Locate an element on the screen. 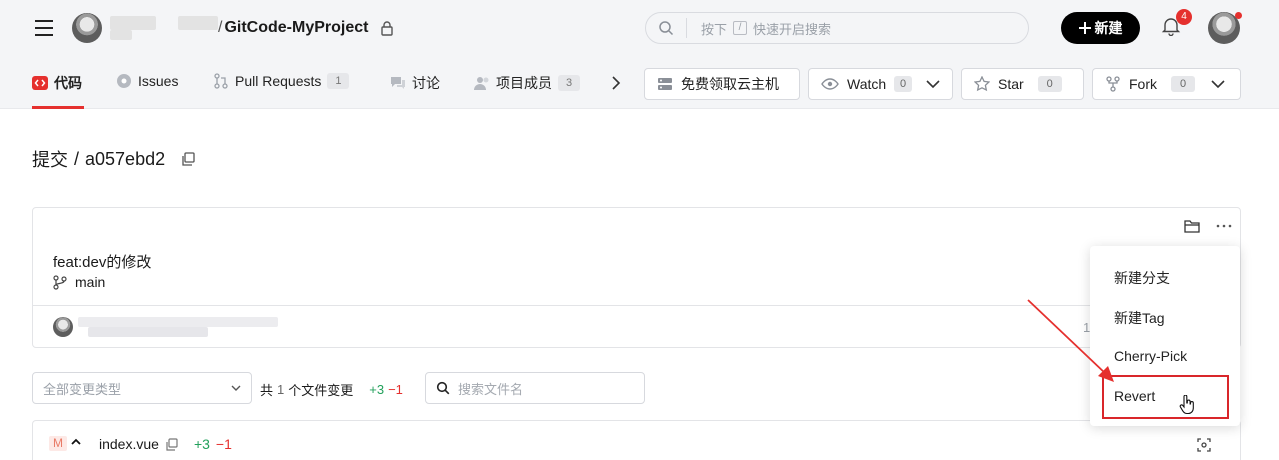  owner-avatar is located at coordinates (87, 28).